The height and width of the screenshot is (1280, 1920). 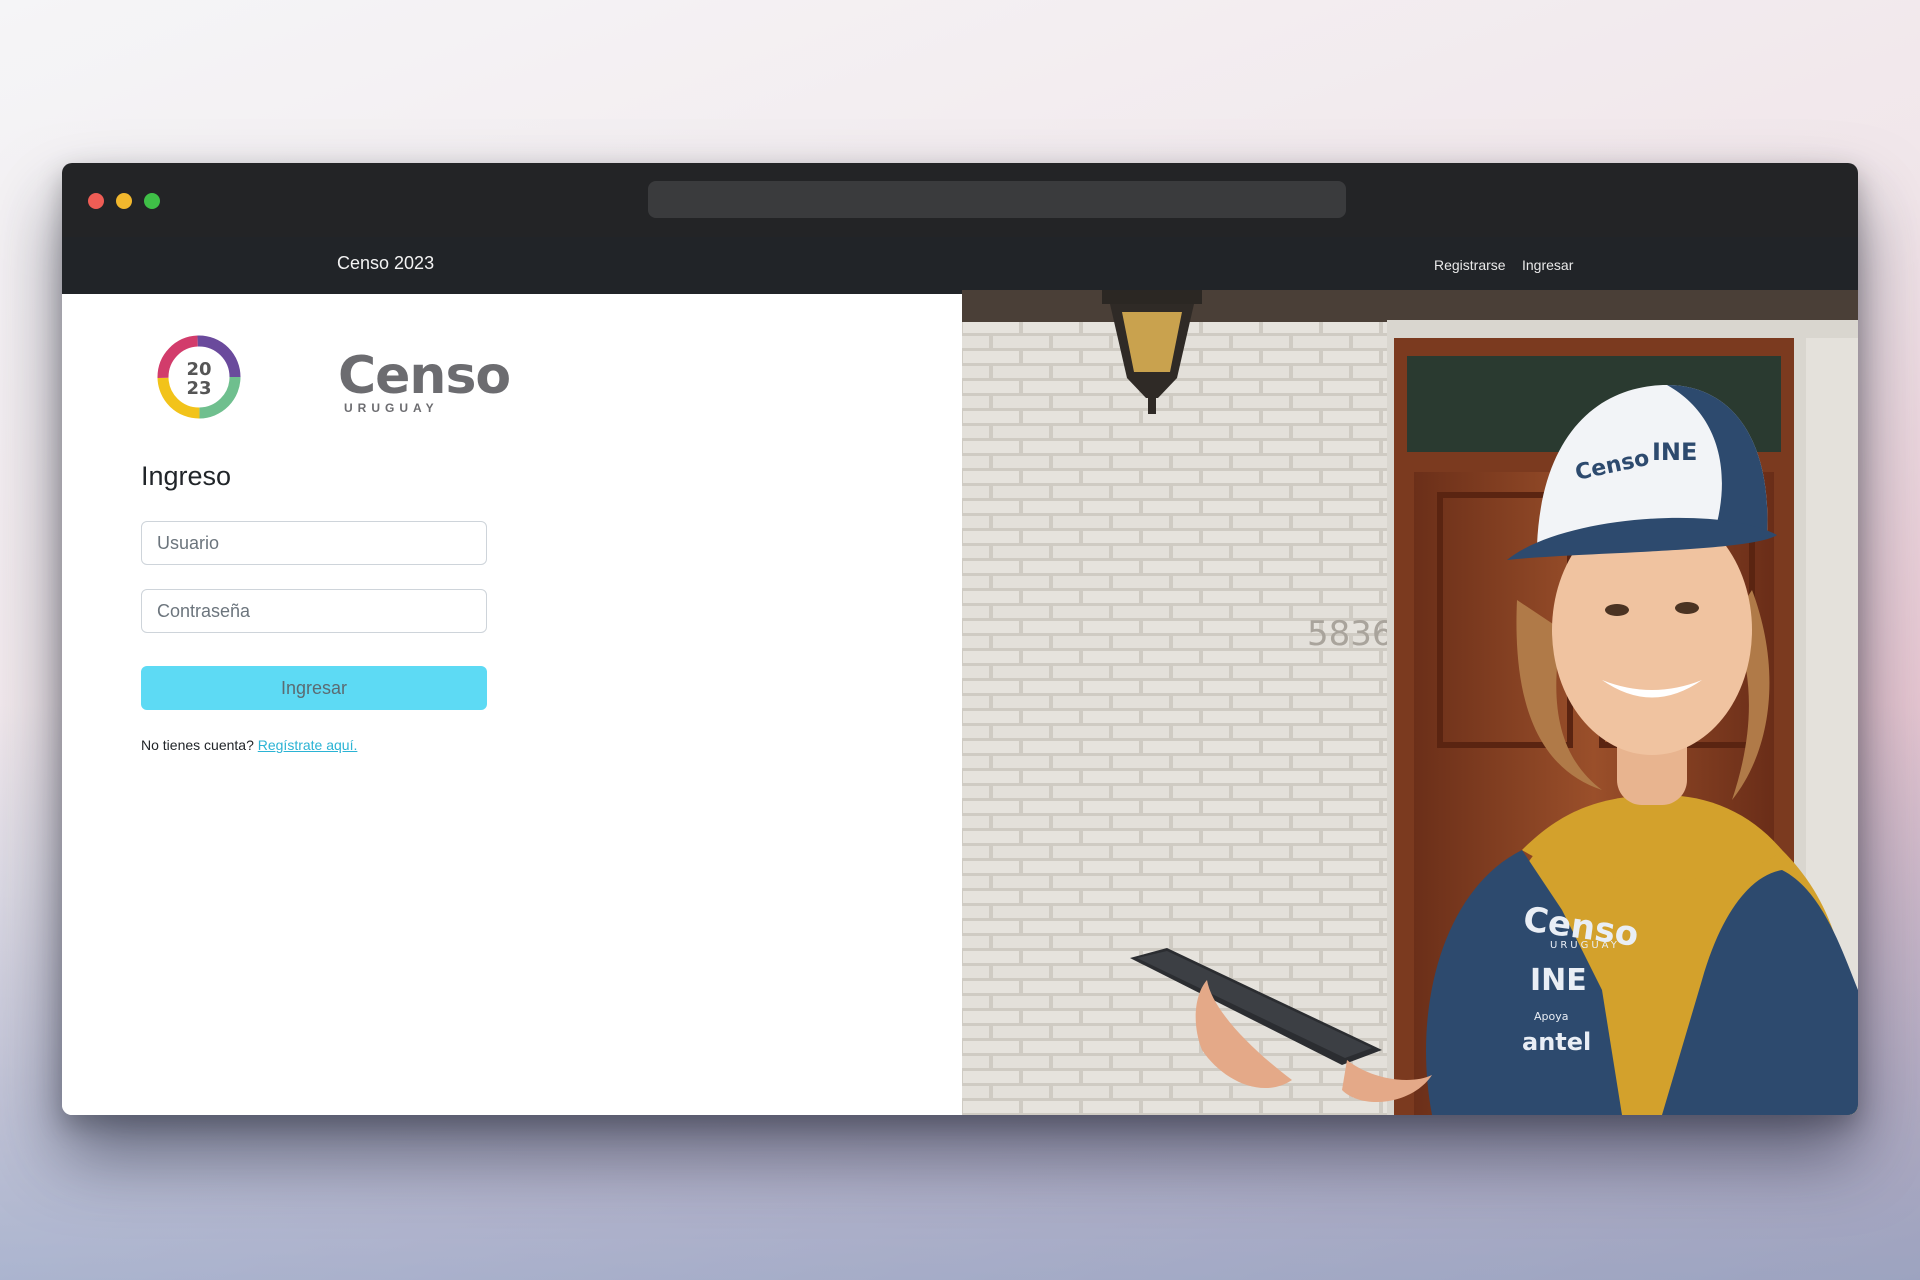 What do you see at coordinates (424, 376) in the screenshot?
I see `logo-wordmark: Censo` at bounding box center [424, 376].